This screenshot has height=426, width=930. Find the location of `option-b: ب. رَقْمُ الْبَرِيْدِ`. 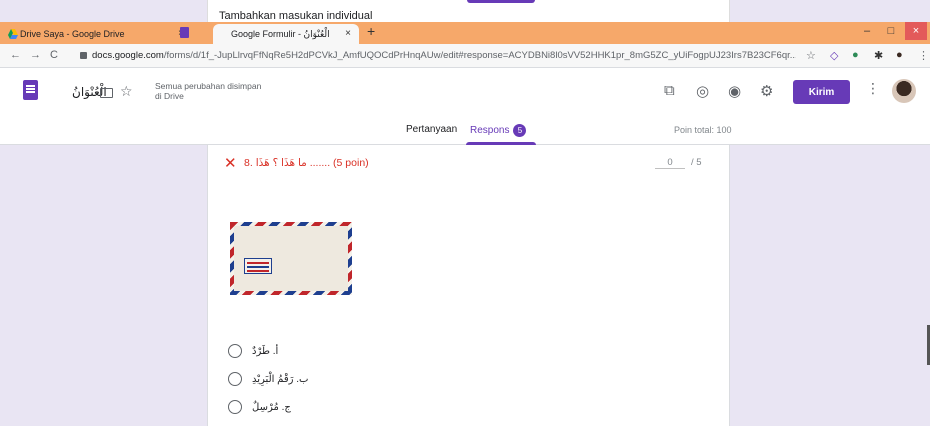

option-b: ب. رَقْمُ الْبَرِيْدِ is located at coordinates (268, 379).